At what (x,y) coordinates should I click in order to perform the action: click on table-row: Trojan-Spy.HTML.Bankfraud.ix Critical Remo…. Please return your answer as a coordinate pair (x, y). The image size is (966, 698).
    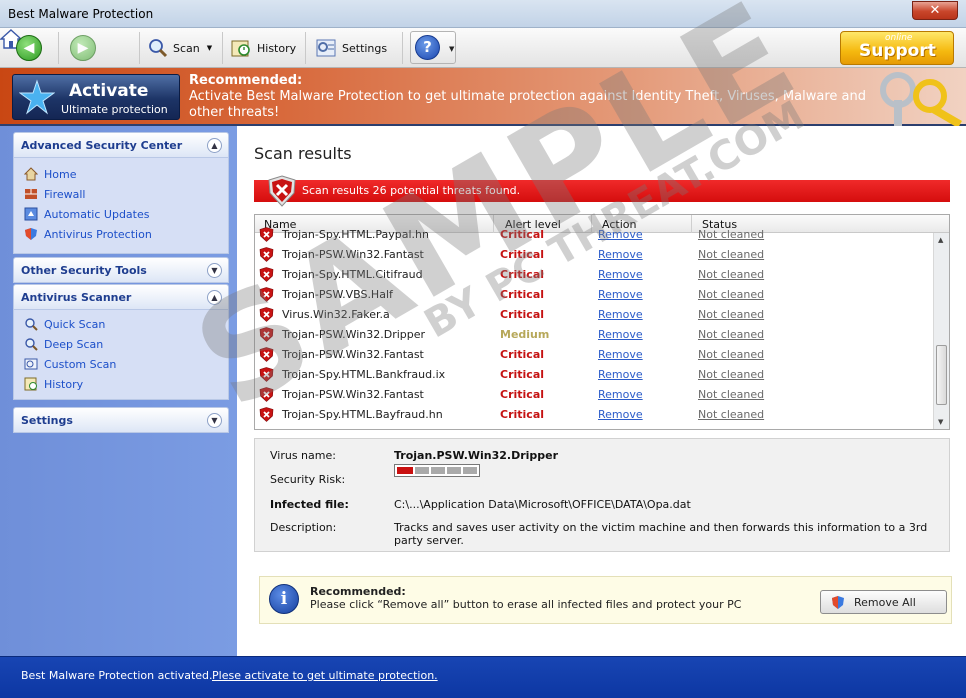
    Looking at the image, I should click on (594, 375).